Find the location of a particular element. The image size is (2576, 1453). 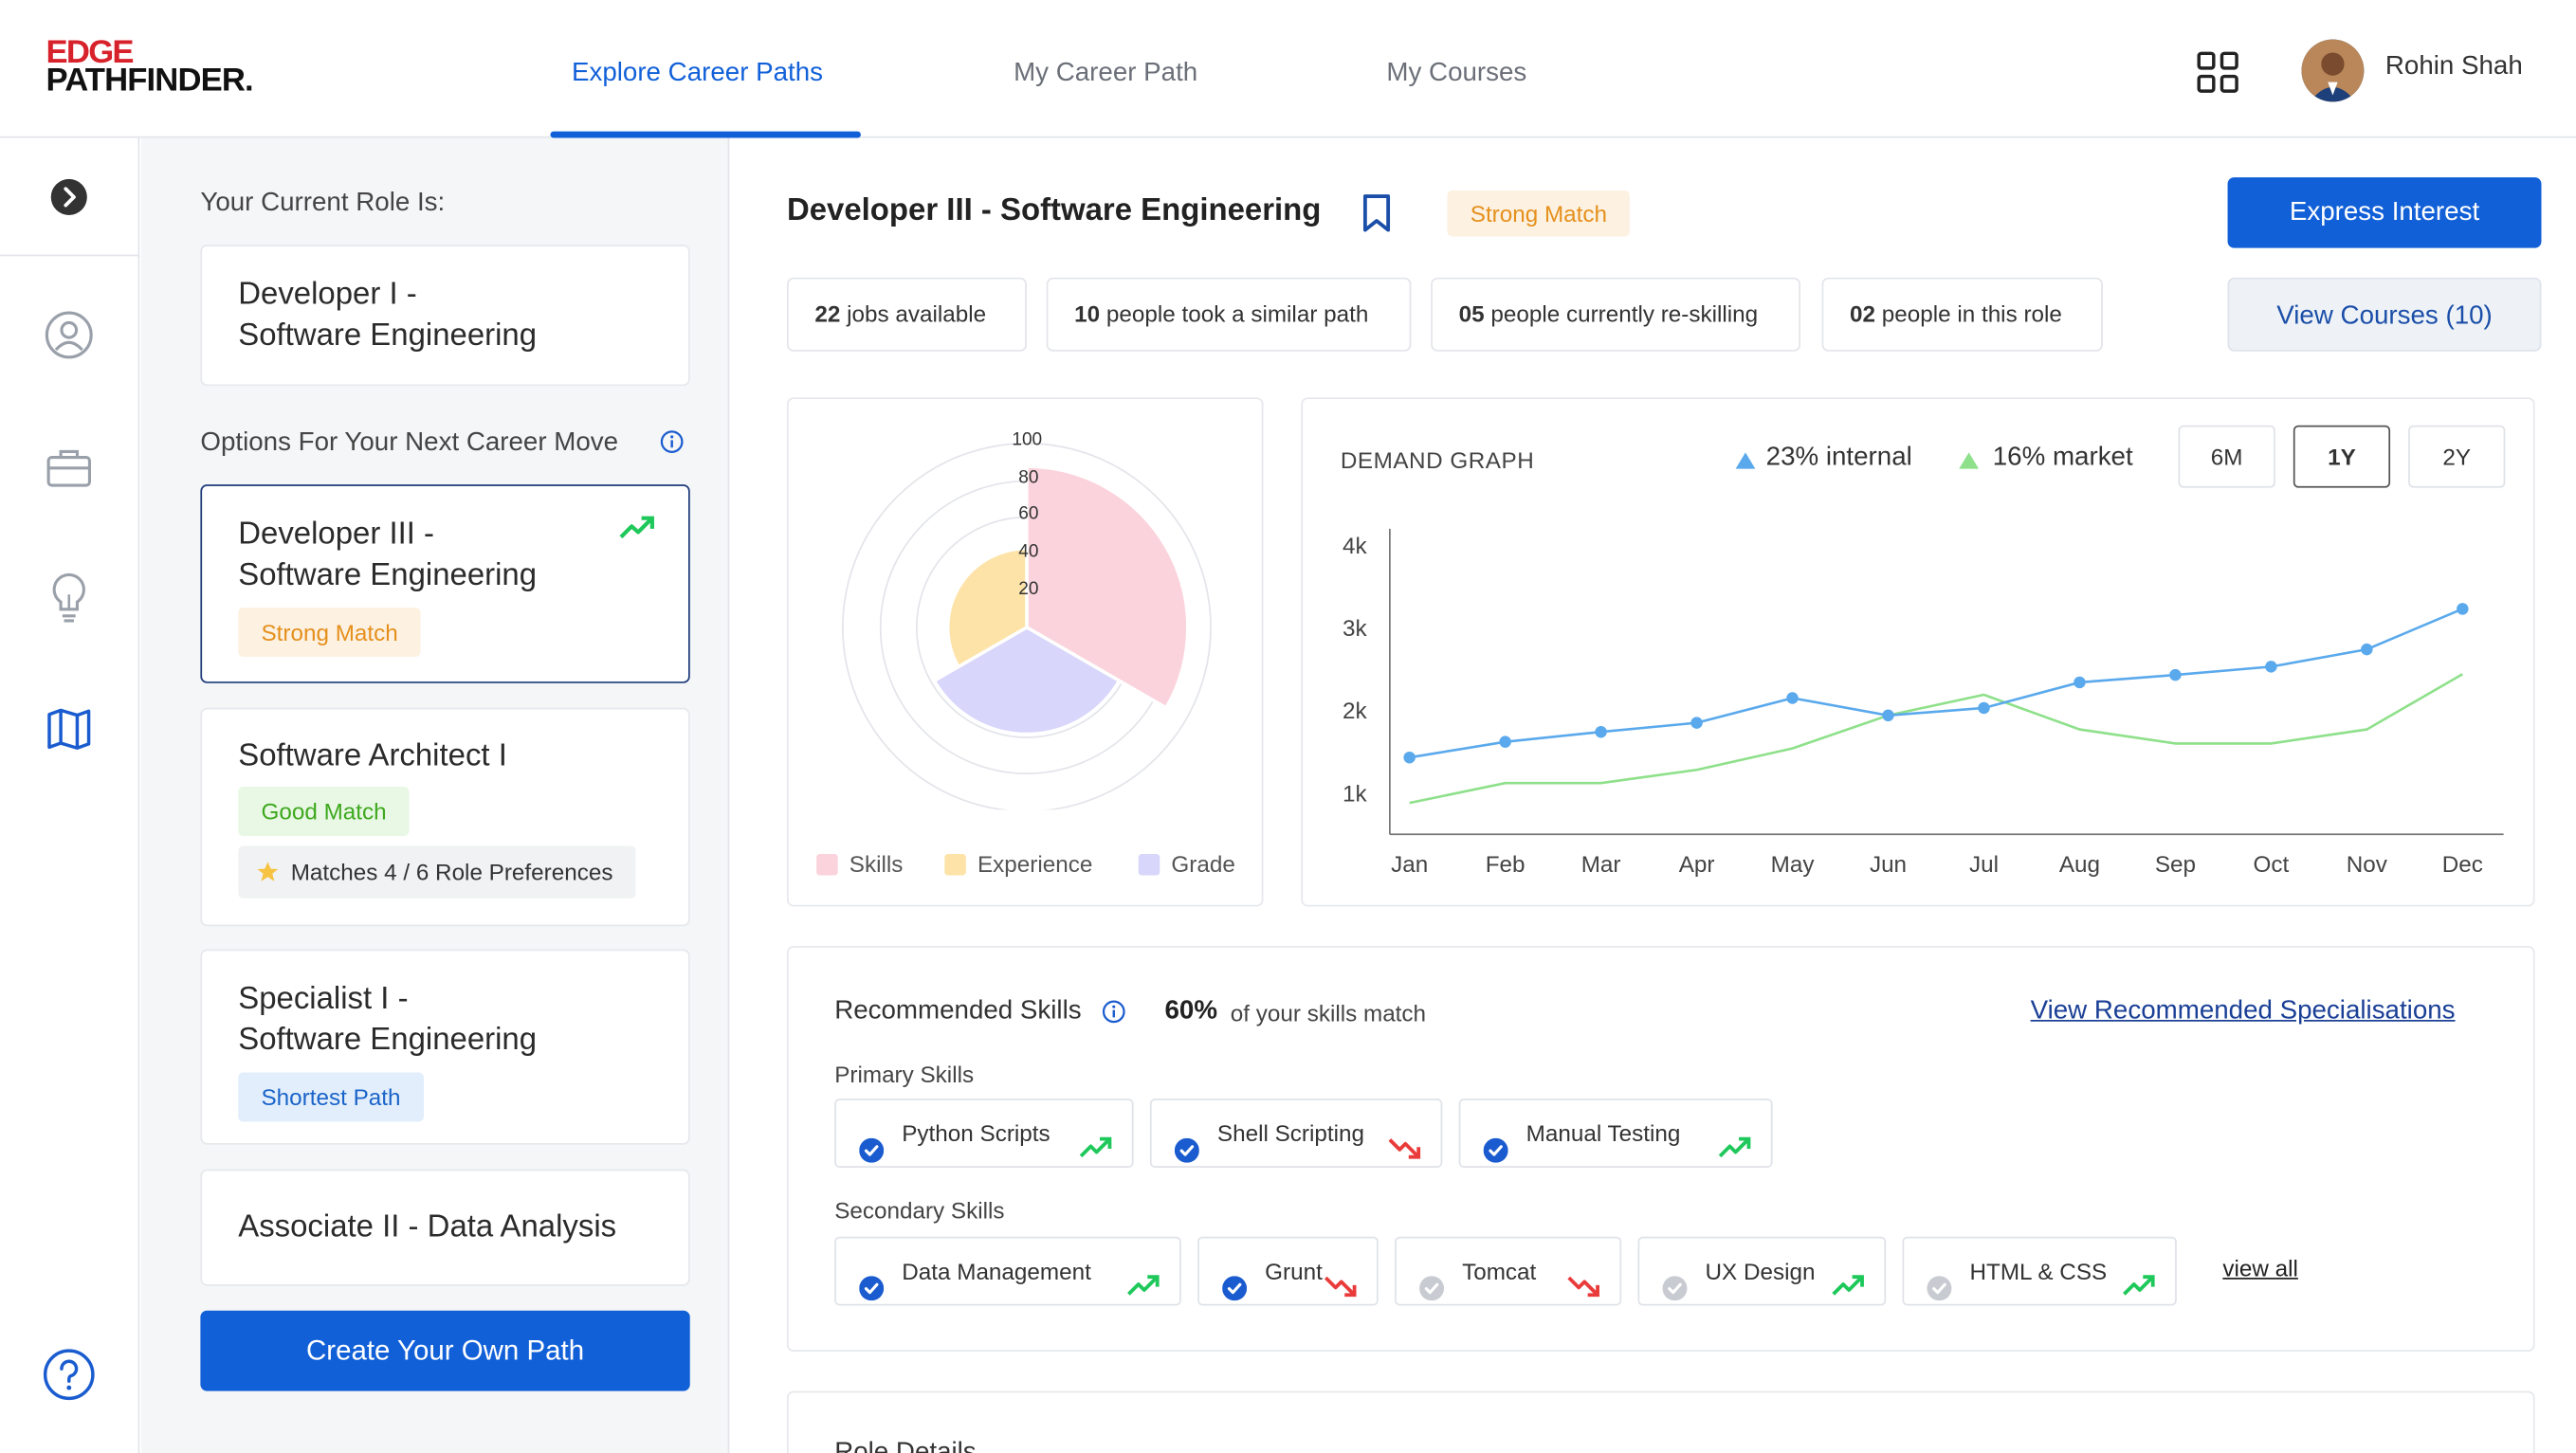

option-title: Associate II - Data Analysis is located at coordinates (427, 1227).